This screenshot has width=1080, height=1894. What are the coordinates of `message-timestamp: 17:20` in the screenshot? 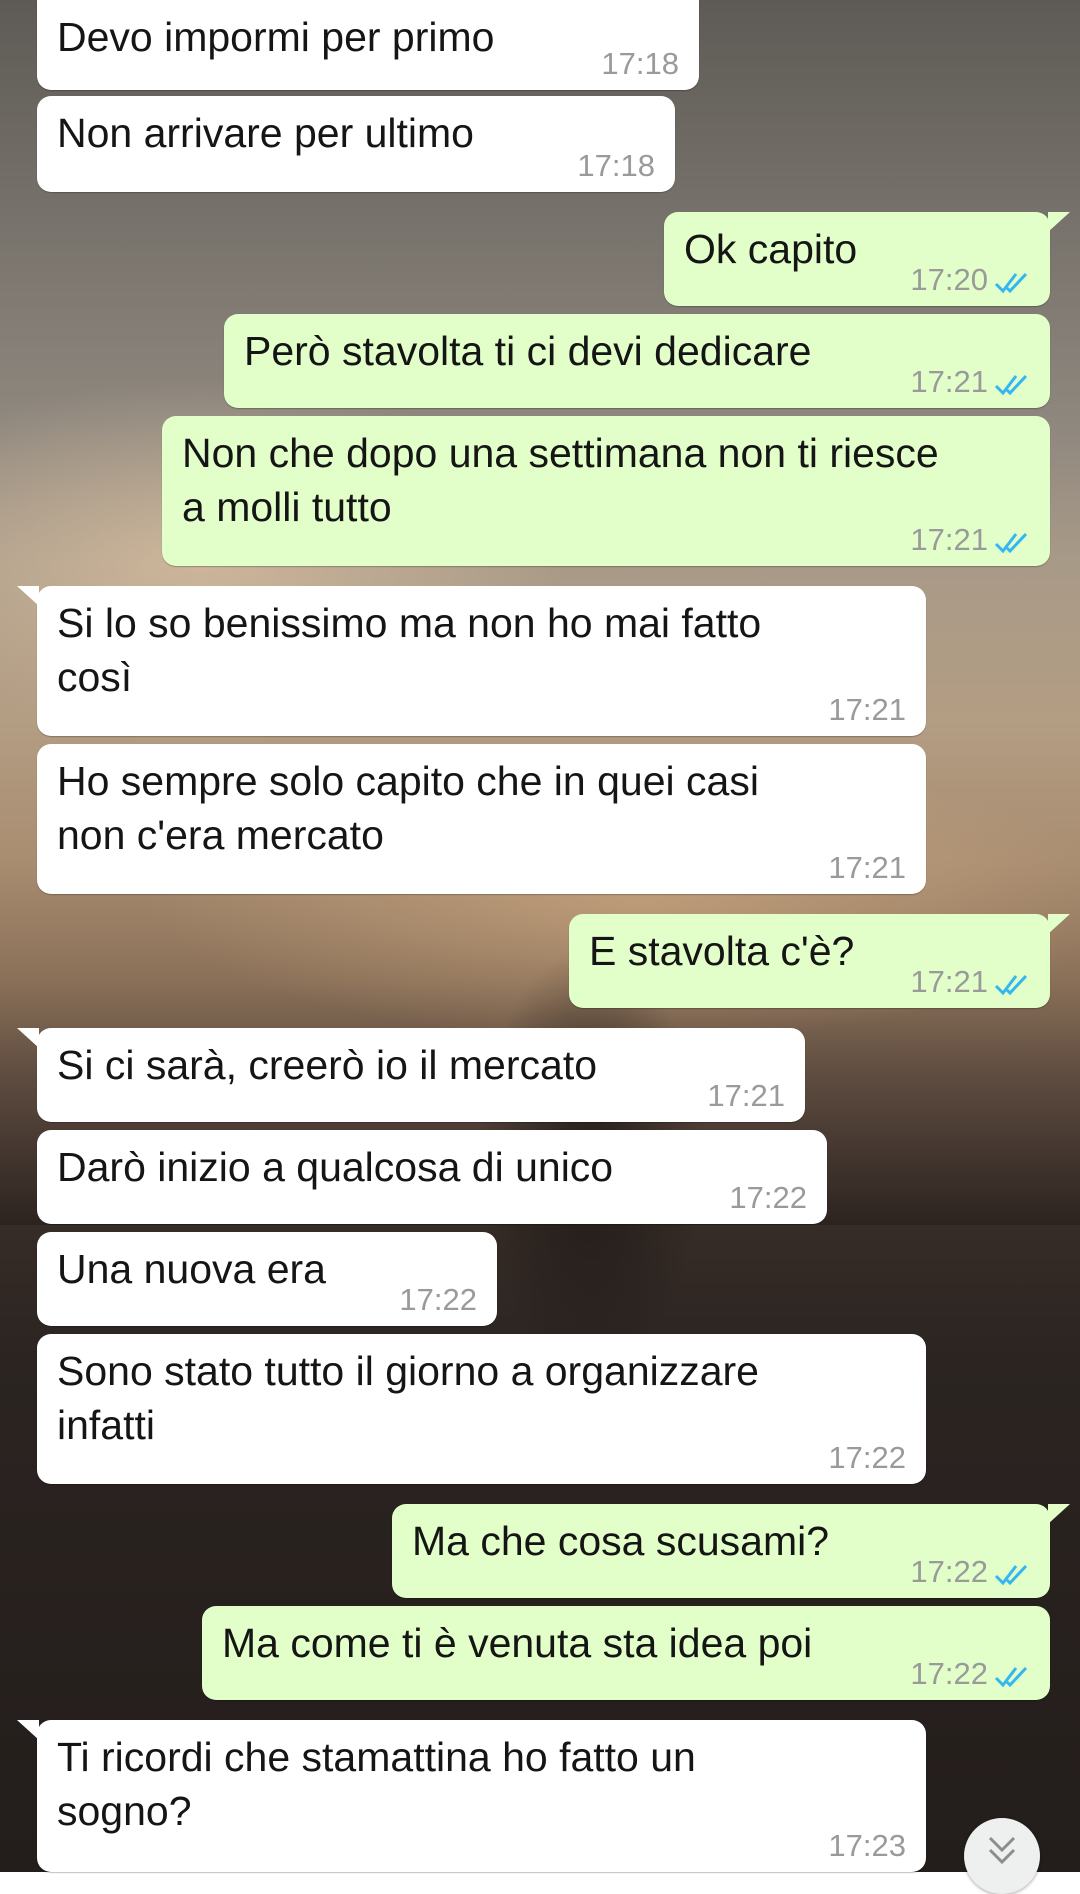 It's located at (949, 279).